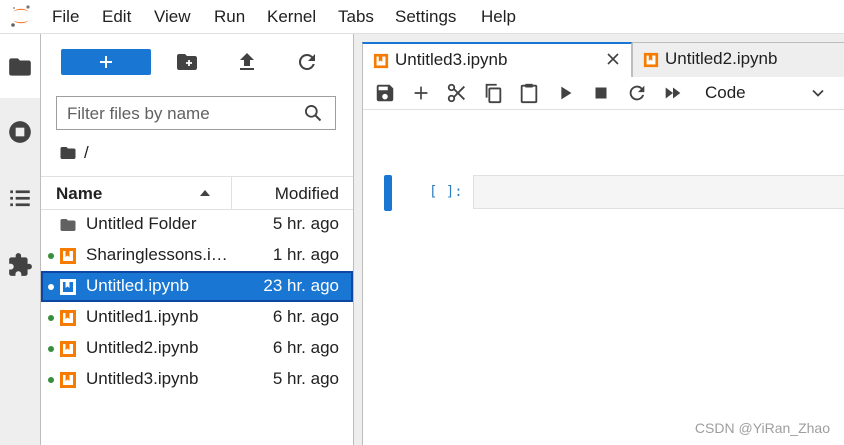 Image resolution: width=844 pixels, height=445 pixels. What do you see at coordinates (229, 16) in the screenshot?
I see `menu-run: Run` at bounding box center [229, 16].